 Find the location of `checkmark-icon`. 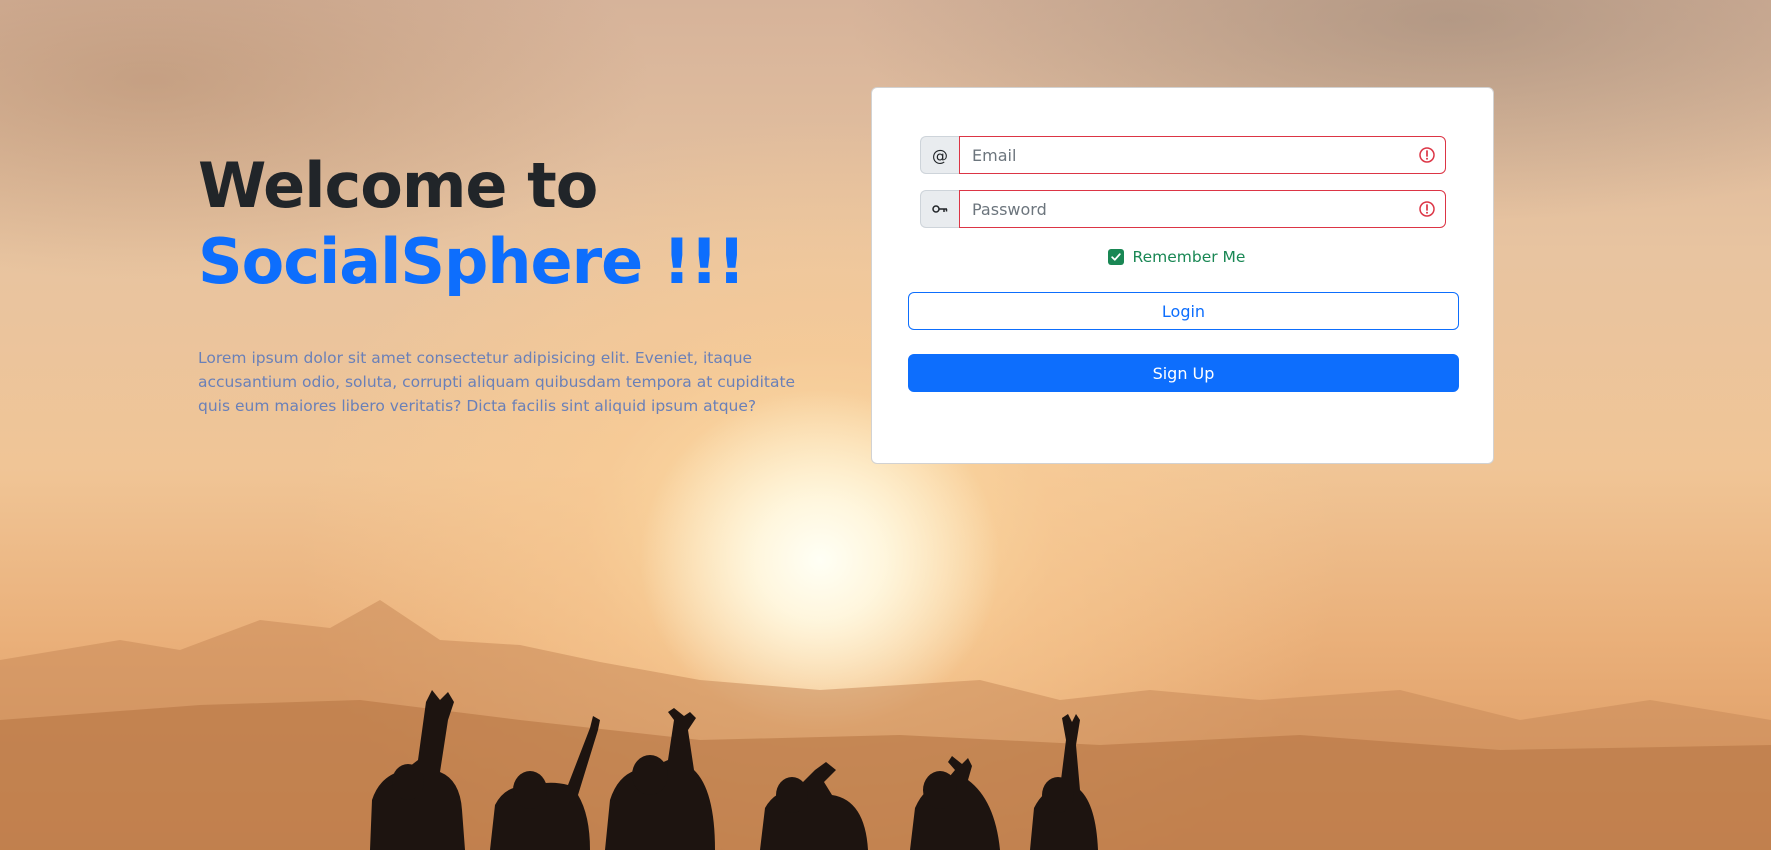

checkmark-icon is located at coordinates (1115, 257).